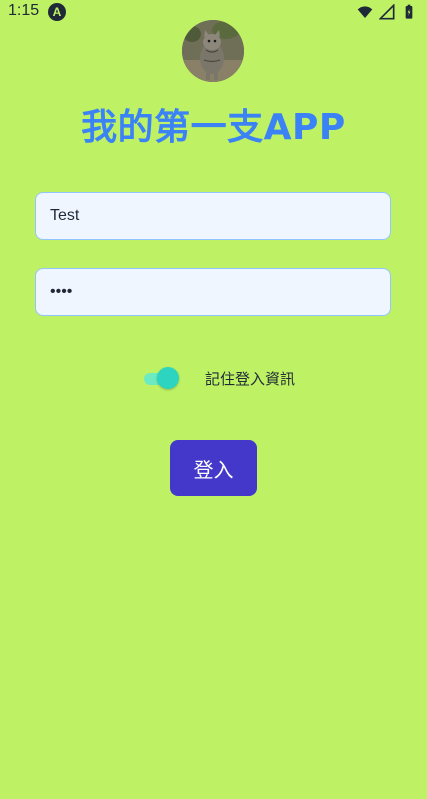 The image size is (427, 799). I want to click on a-notification-icon: A, so click(57, 12).